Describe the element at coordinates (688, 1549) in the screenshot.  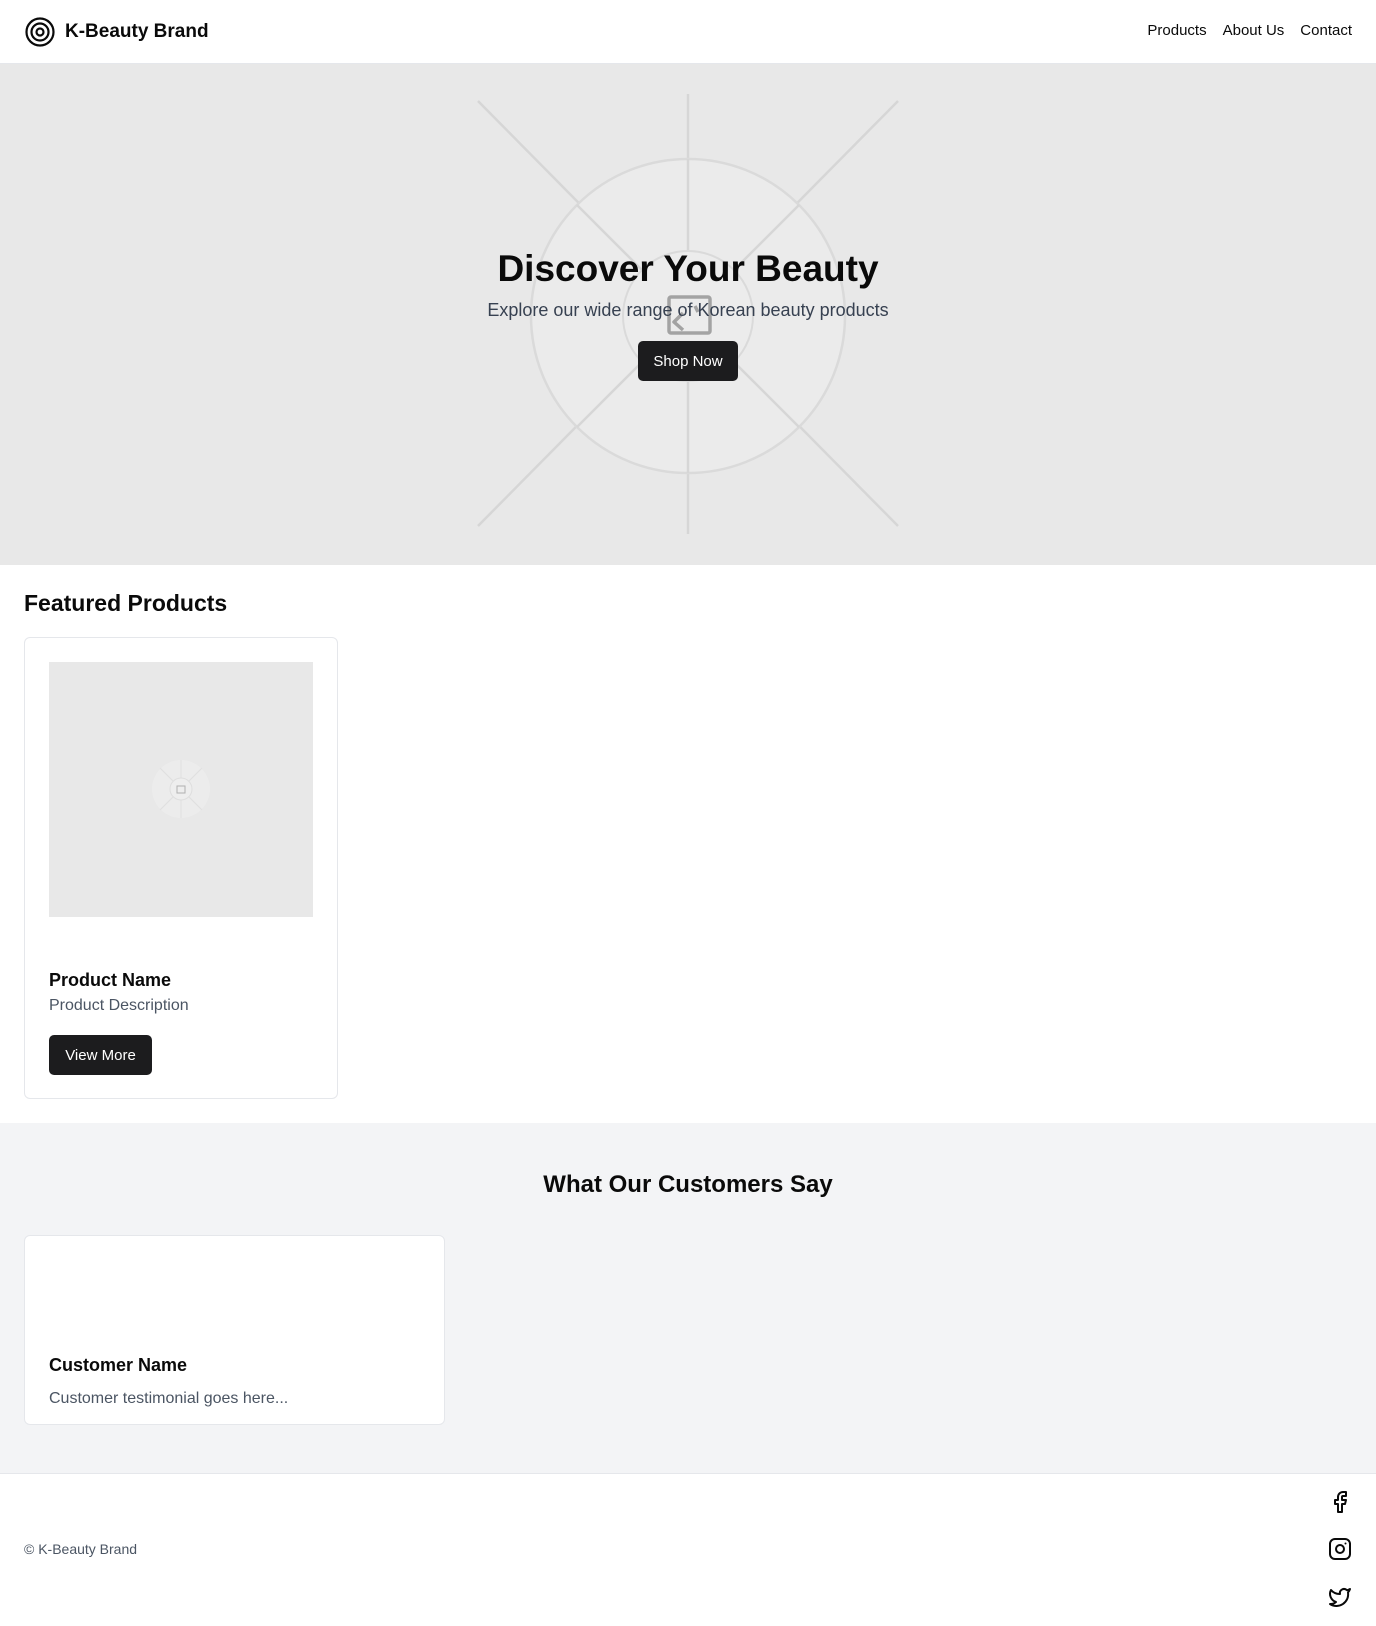
I see `site-footer: © K-Beauty Brand` at that location.